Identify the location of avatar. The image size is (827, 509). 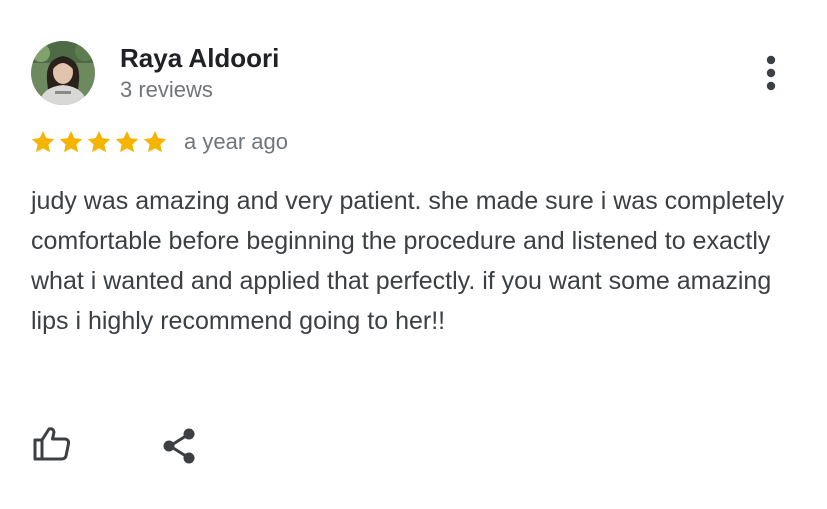
(63, 73).